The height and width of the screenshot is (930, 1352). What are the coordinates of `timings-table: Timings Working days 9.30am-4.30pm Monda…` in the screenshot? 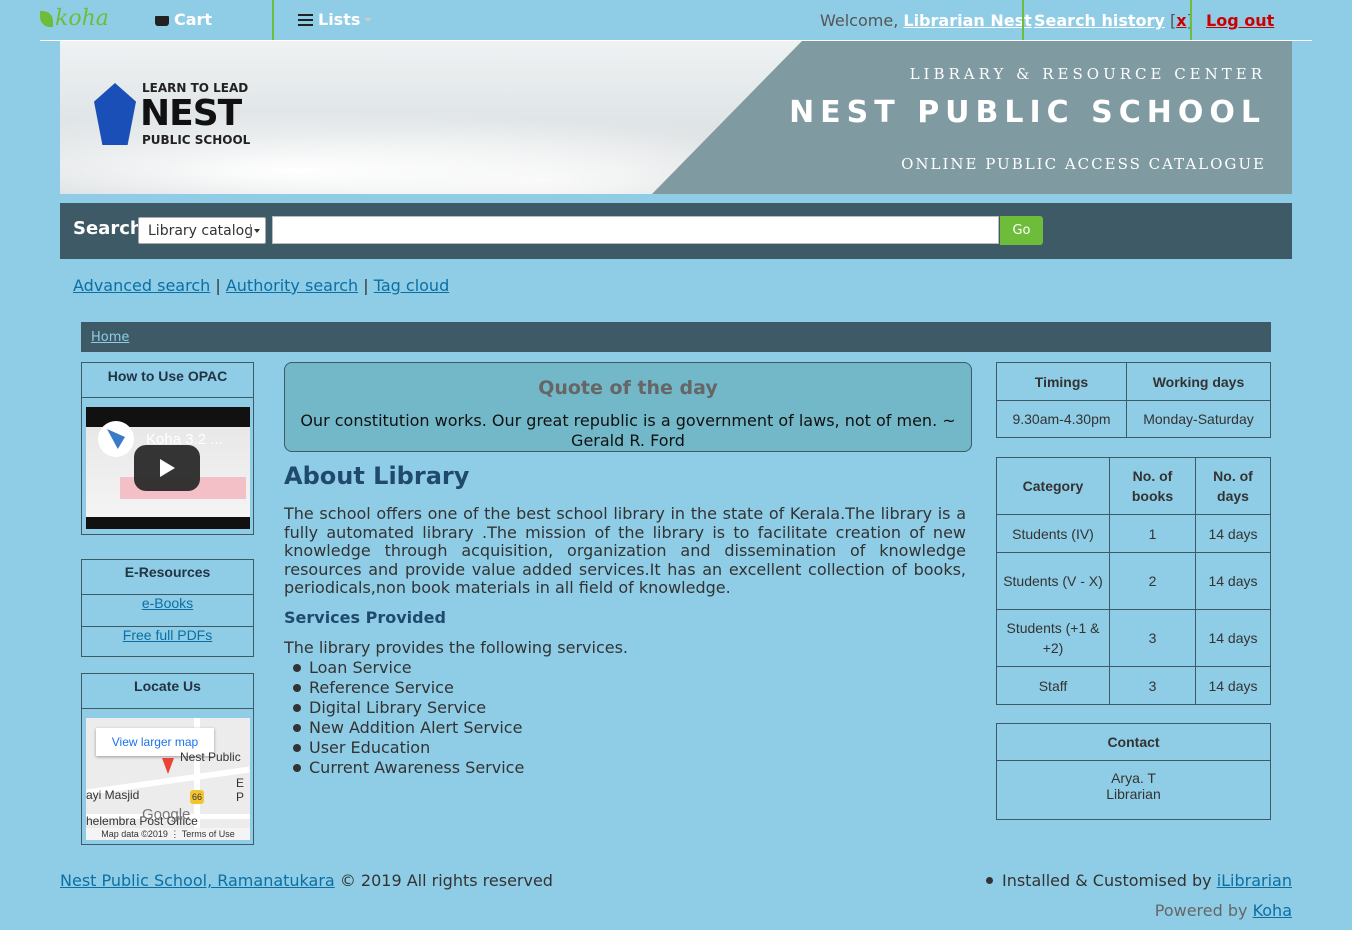 It's located at (1133, 400).